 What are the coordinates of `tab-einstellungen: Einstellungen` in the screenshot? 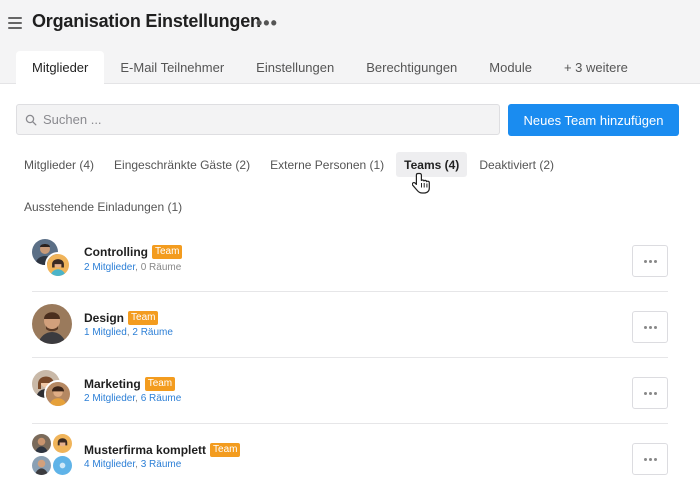 It's located at (295, 67).